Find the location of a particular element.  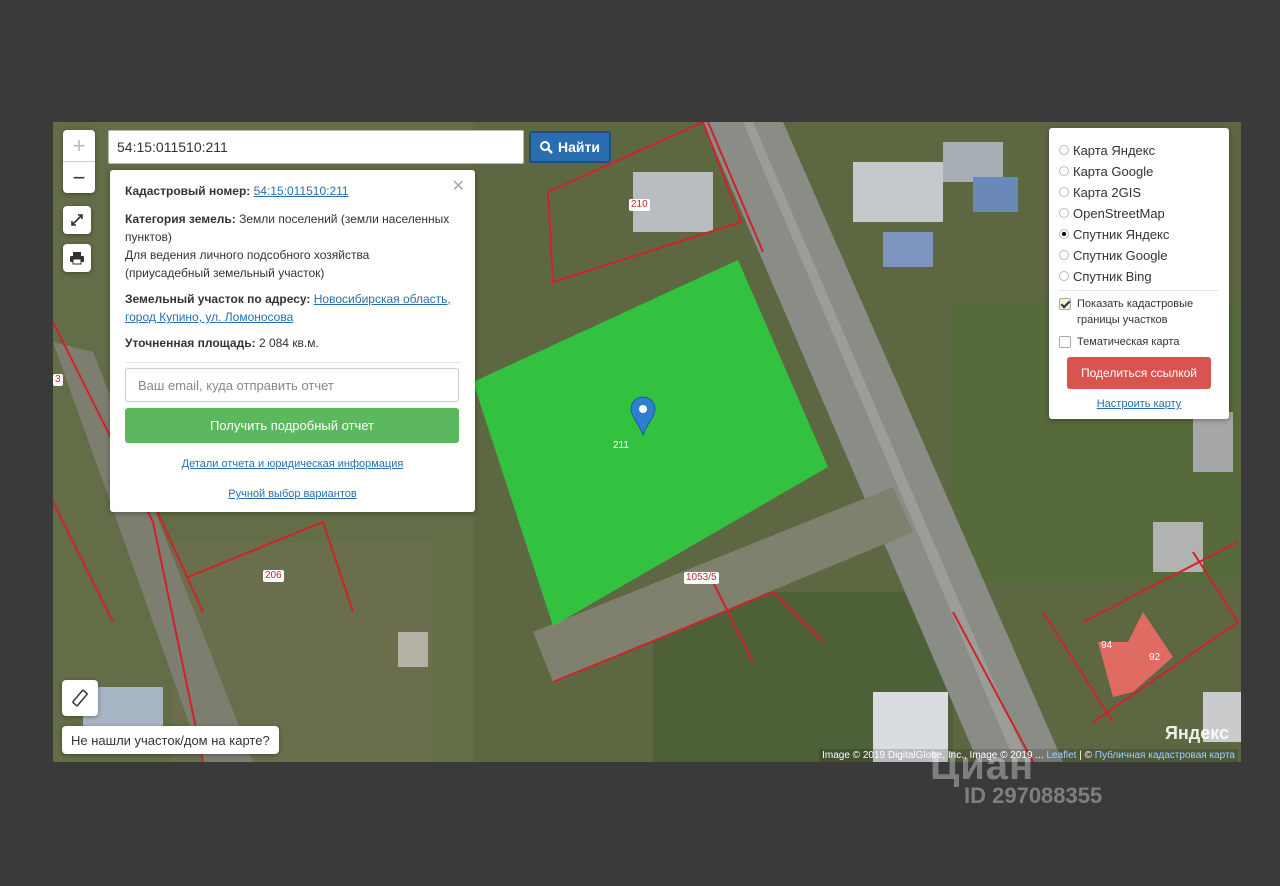

layer-option: Спутник Яндекс is located at coordinates (1114, 234).